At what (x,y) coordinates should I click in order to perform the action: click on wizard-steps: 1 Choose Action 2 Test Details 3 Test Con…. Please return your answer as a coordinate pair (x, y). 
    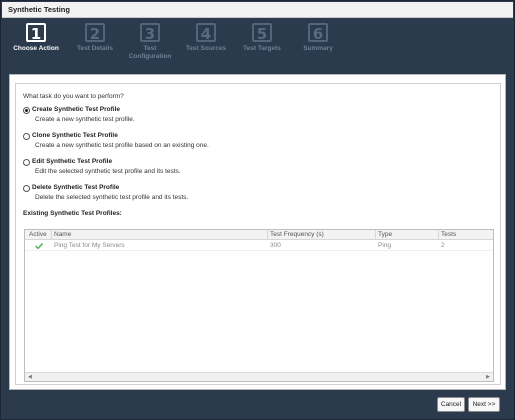
    Looking at the image, I should click on (257, 45).